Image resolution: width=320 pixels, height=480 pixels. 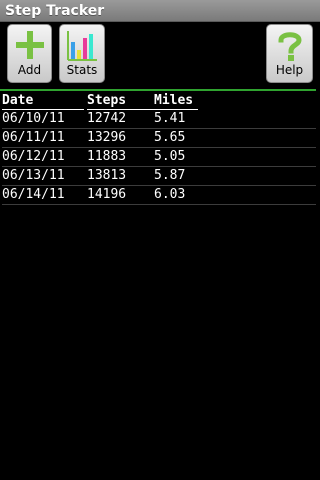 What do you see at coordinates (82, 46) in the screenshot?
I see `bar-chart-icon` at bounding box center [82, 46].